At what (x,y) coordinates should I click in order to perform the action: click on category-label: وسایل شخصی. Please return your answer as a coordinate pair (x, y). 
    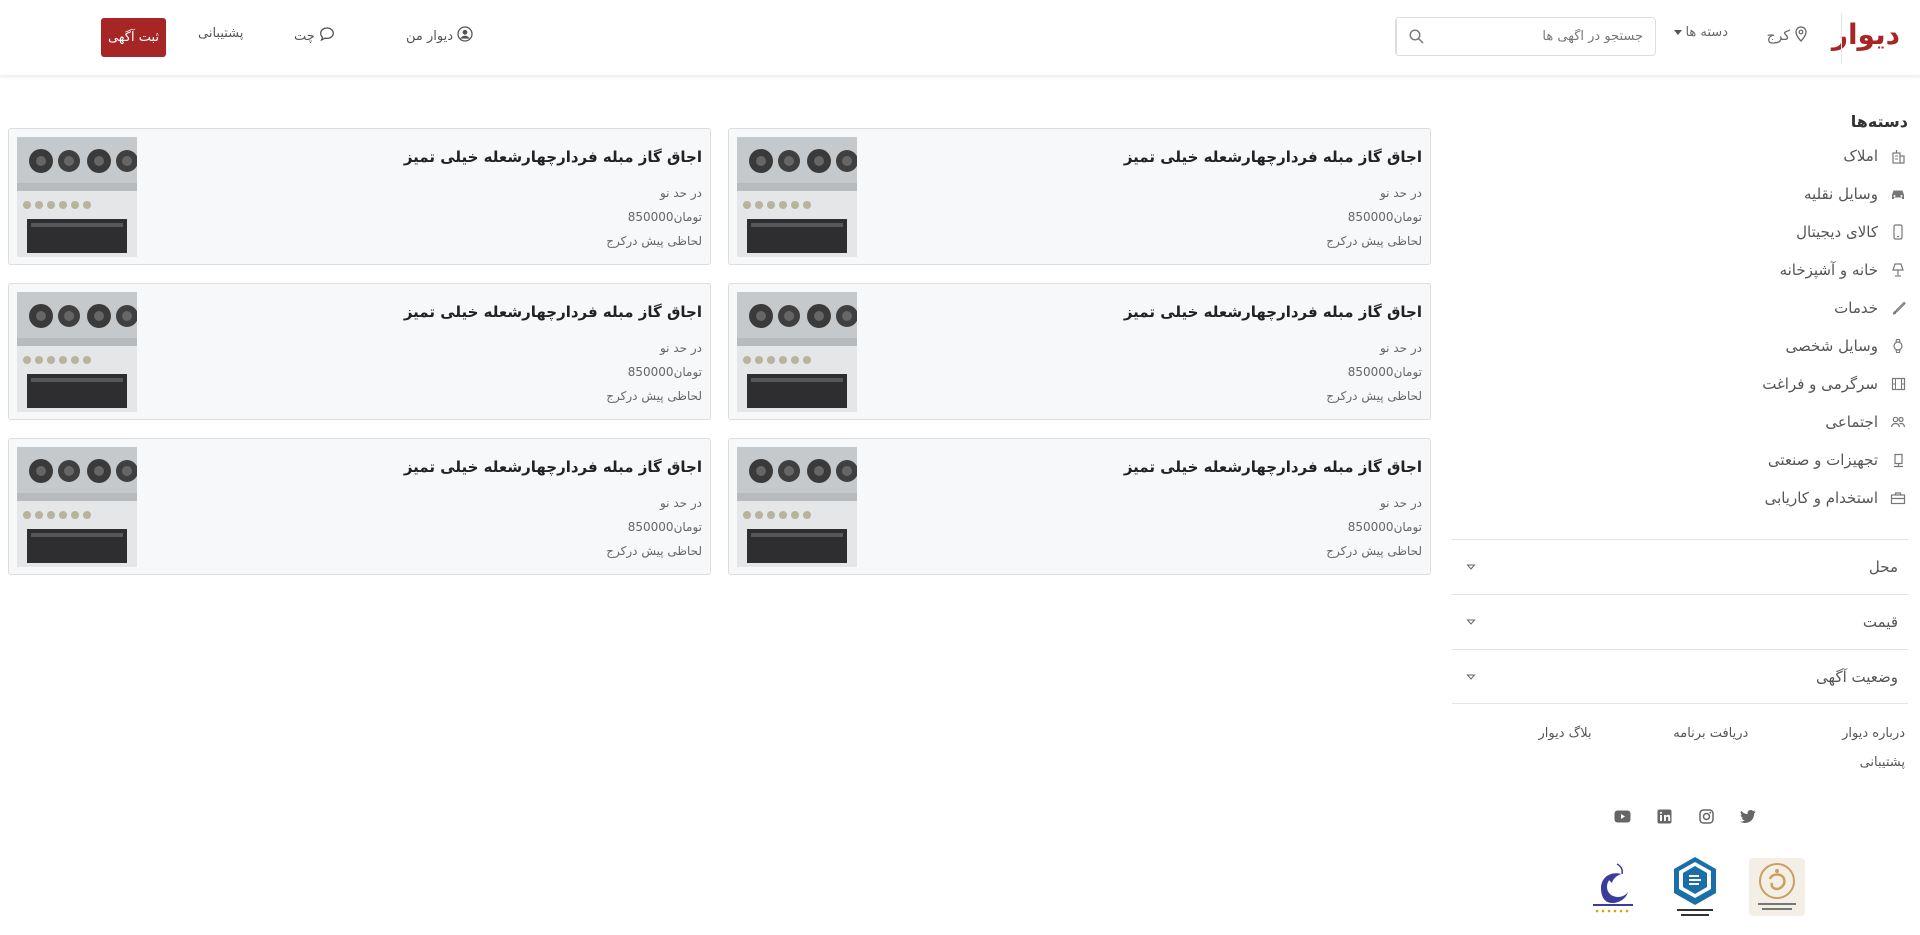
    Looking at the image, I should click on (1831, 346).